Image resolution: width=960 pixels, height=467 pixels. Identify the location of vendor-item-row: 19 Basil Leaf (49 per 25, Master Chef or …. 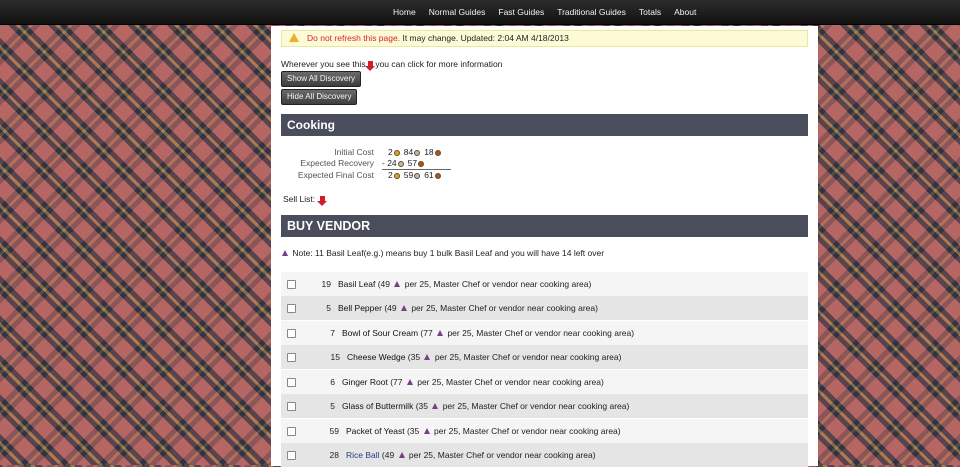
(544, 284).